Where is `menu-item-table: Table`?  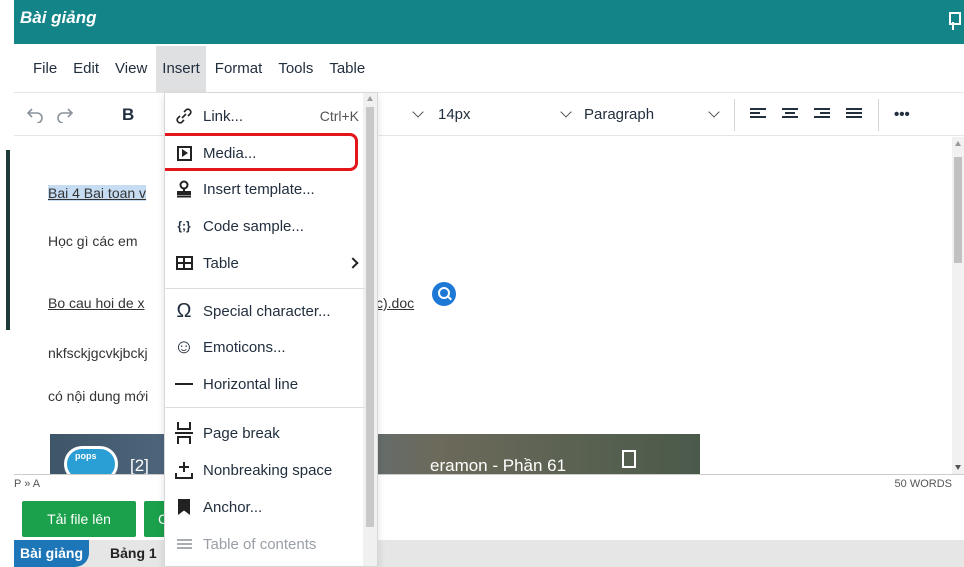 menu-item-table: Table is located at coordinates (264, 263).